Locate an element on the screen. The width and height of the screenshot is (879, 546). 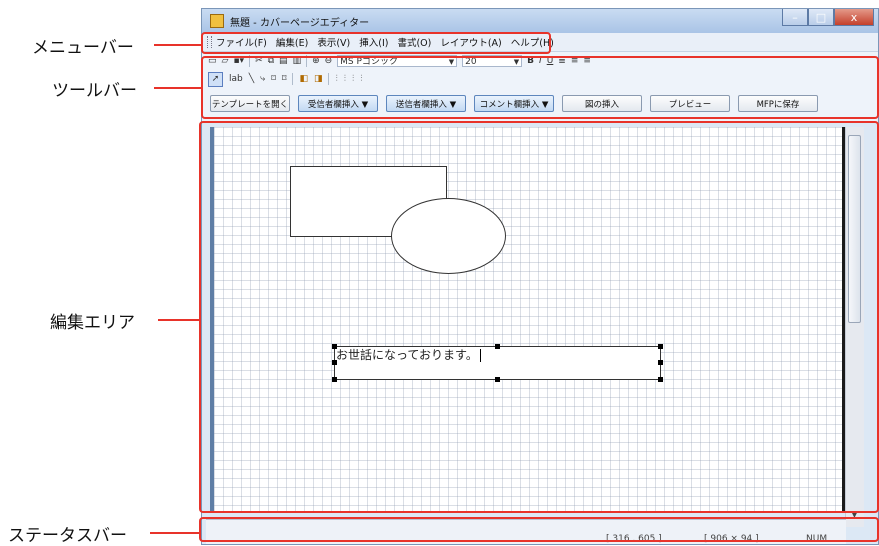
menubar-highlight is located at coordinates (376, 43).